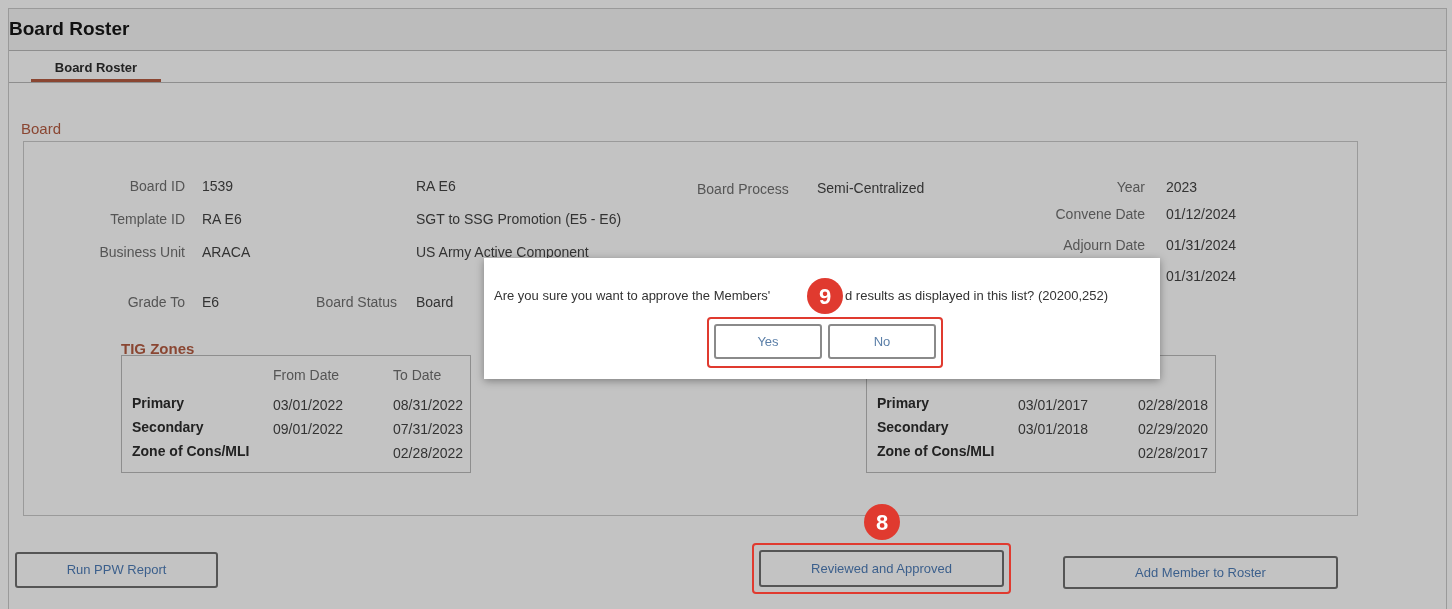 This screenshot has width=1452, height=609. I want to click on field-value: Semi-Centralized, so click(871, 188).